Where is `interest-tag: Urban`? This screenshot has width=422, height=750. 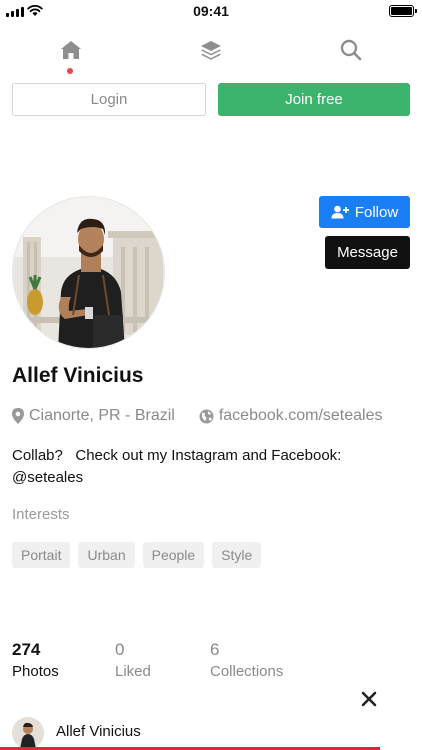
interest-tag: Urban is located at coordinates (106, 555).